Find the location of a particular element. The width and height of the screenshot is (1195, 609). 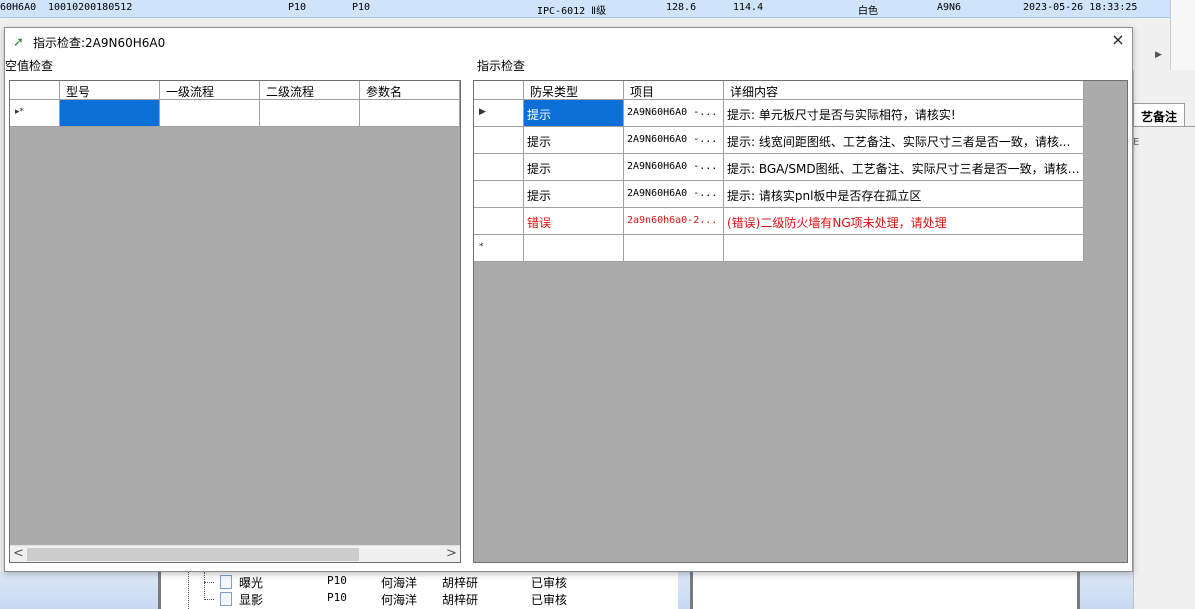

bg-cell: 白色 is located at coordinates (868, 11).